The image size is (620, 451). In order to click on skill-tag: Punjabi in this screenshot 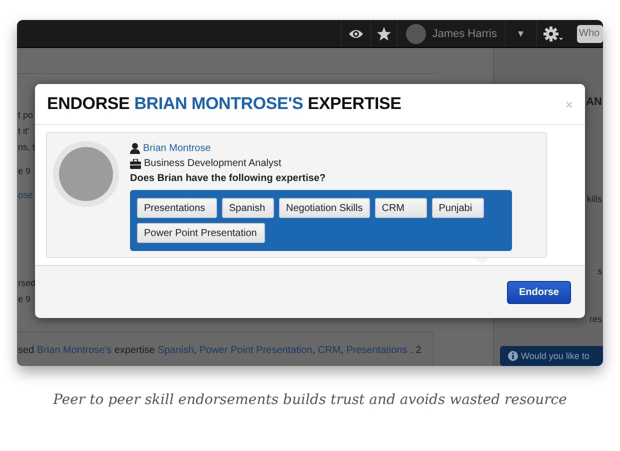, I will do `click(458, 208)`.